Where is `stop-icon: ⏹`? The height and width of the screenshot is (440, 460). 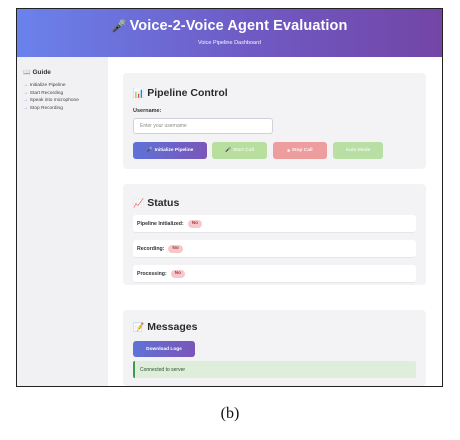
stop-icon: ⏹ is located at coordinates (288, 151).